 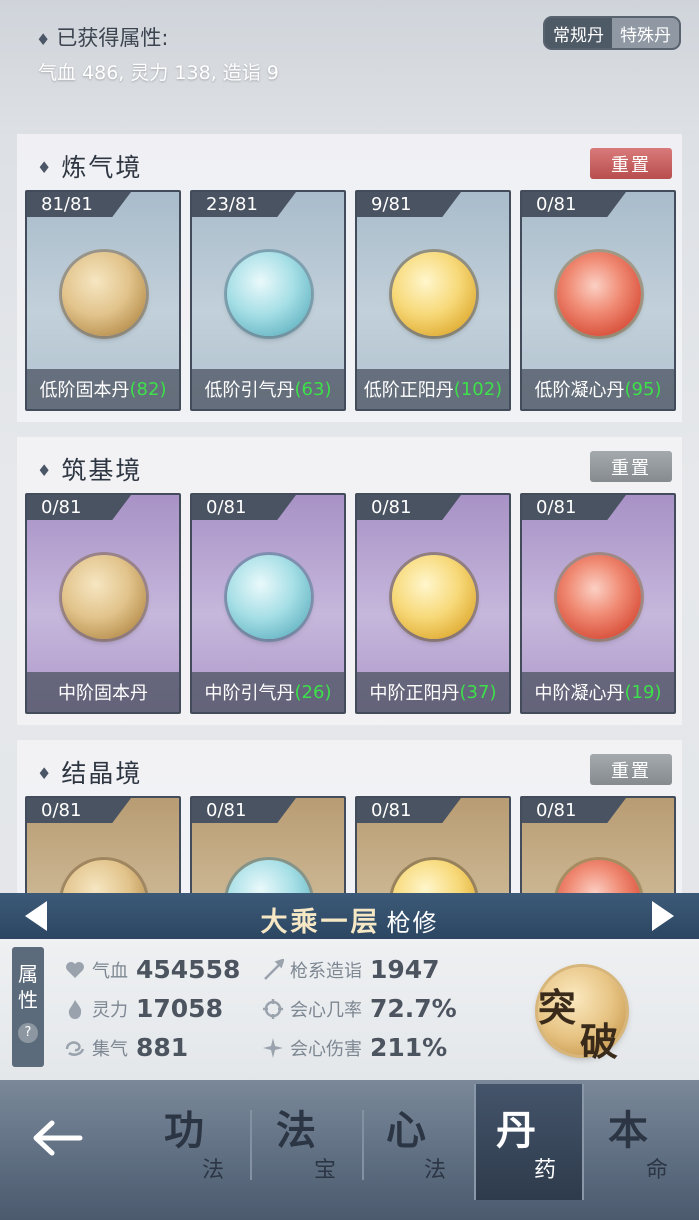 I want to click on tab-small-char: 药, so click(x=545, y=1170).